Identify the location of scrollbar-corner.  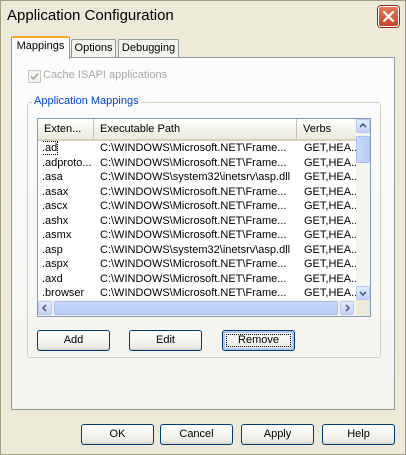
(363, 308).